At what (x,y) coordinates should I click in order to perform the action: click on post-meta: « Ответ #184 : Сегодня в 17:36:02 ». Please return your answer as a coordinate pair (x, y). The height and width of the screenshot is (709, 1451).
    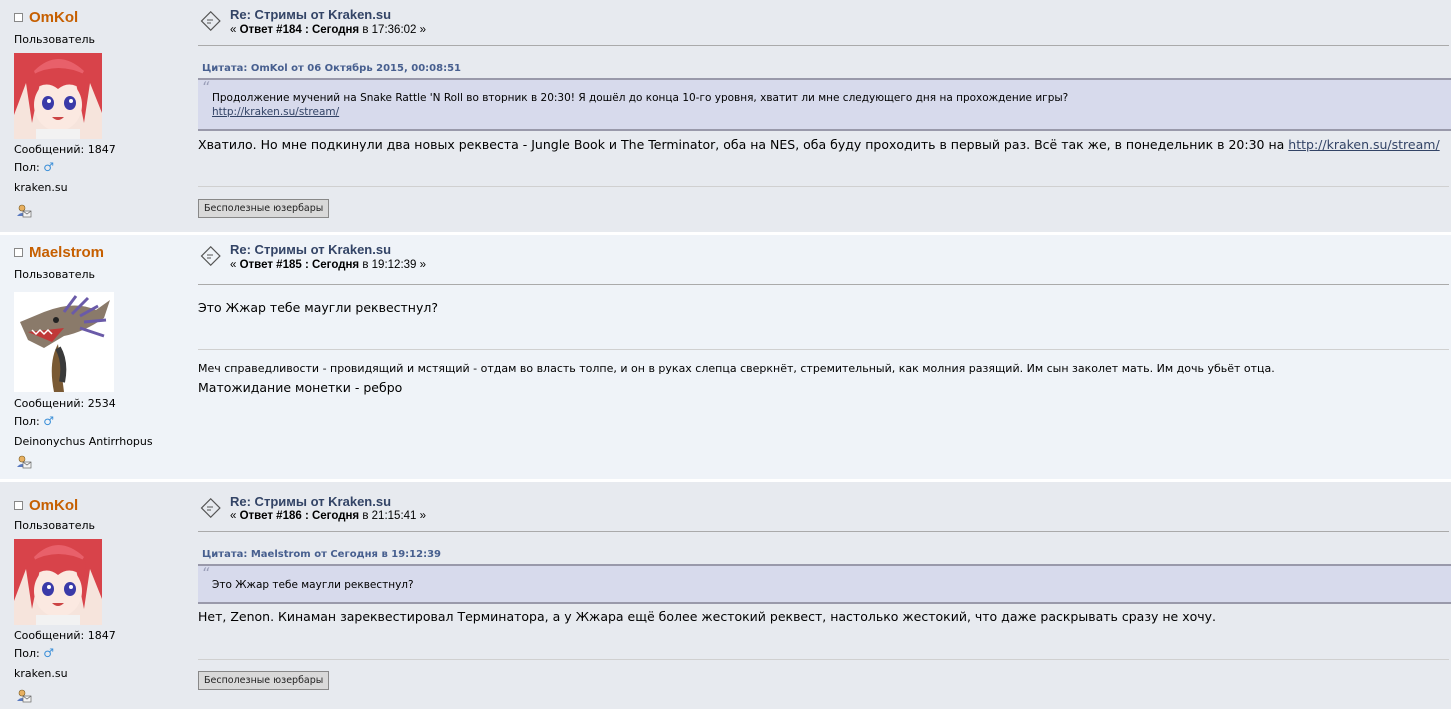
    Looking at the image, I should click on (328, 30).